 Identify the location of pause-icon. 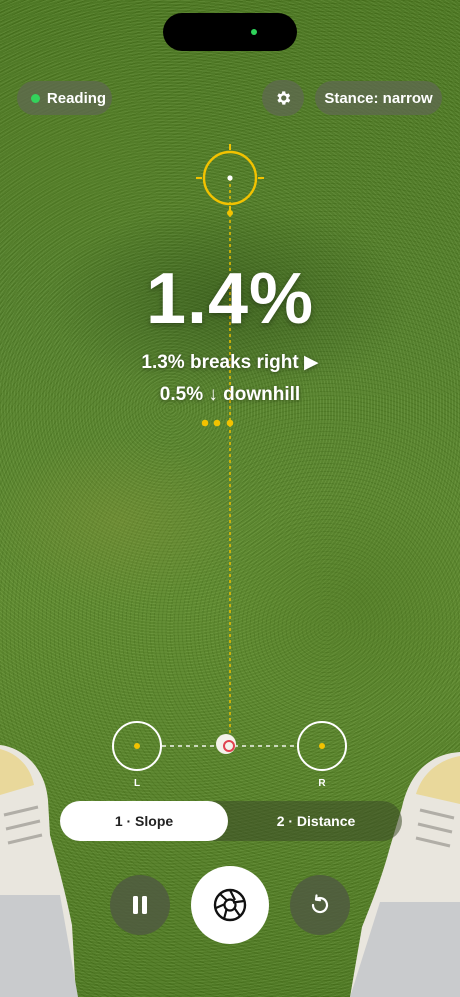
(140, 905).